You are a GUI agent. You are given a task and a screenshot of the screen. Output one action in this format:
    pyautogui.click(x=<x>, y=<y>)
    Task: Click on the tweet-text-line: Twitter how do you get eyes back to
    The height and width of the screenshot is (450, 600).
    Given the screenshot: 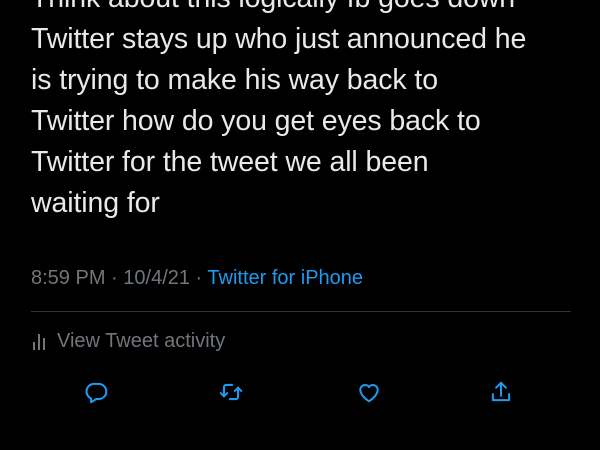 What is the action you would take?
    pyautogui.click(x=256, y=121)
    